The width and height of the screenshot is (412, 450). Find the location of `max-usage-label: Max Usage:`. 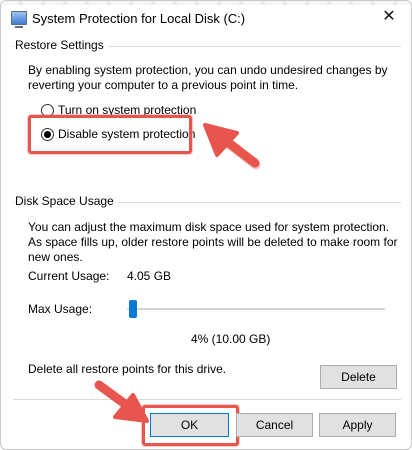

max-usage-label: Max Usage: is located at coordinates (60, 309).